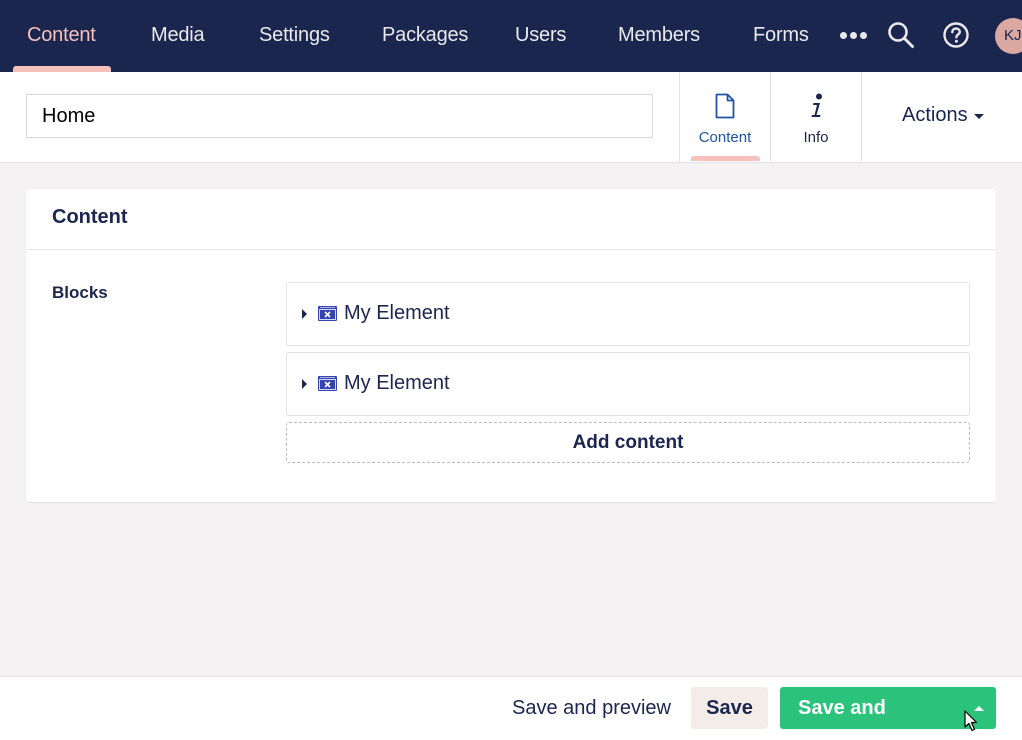 The width and height of the screenshot is (1022, 740). I want to click on tab-content-label: Content, so click(725, 137).